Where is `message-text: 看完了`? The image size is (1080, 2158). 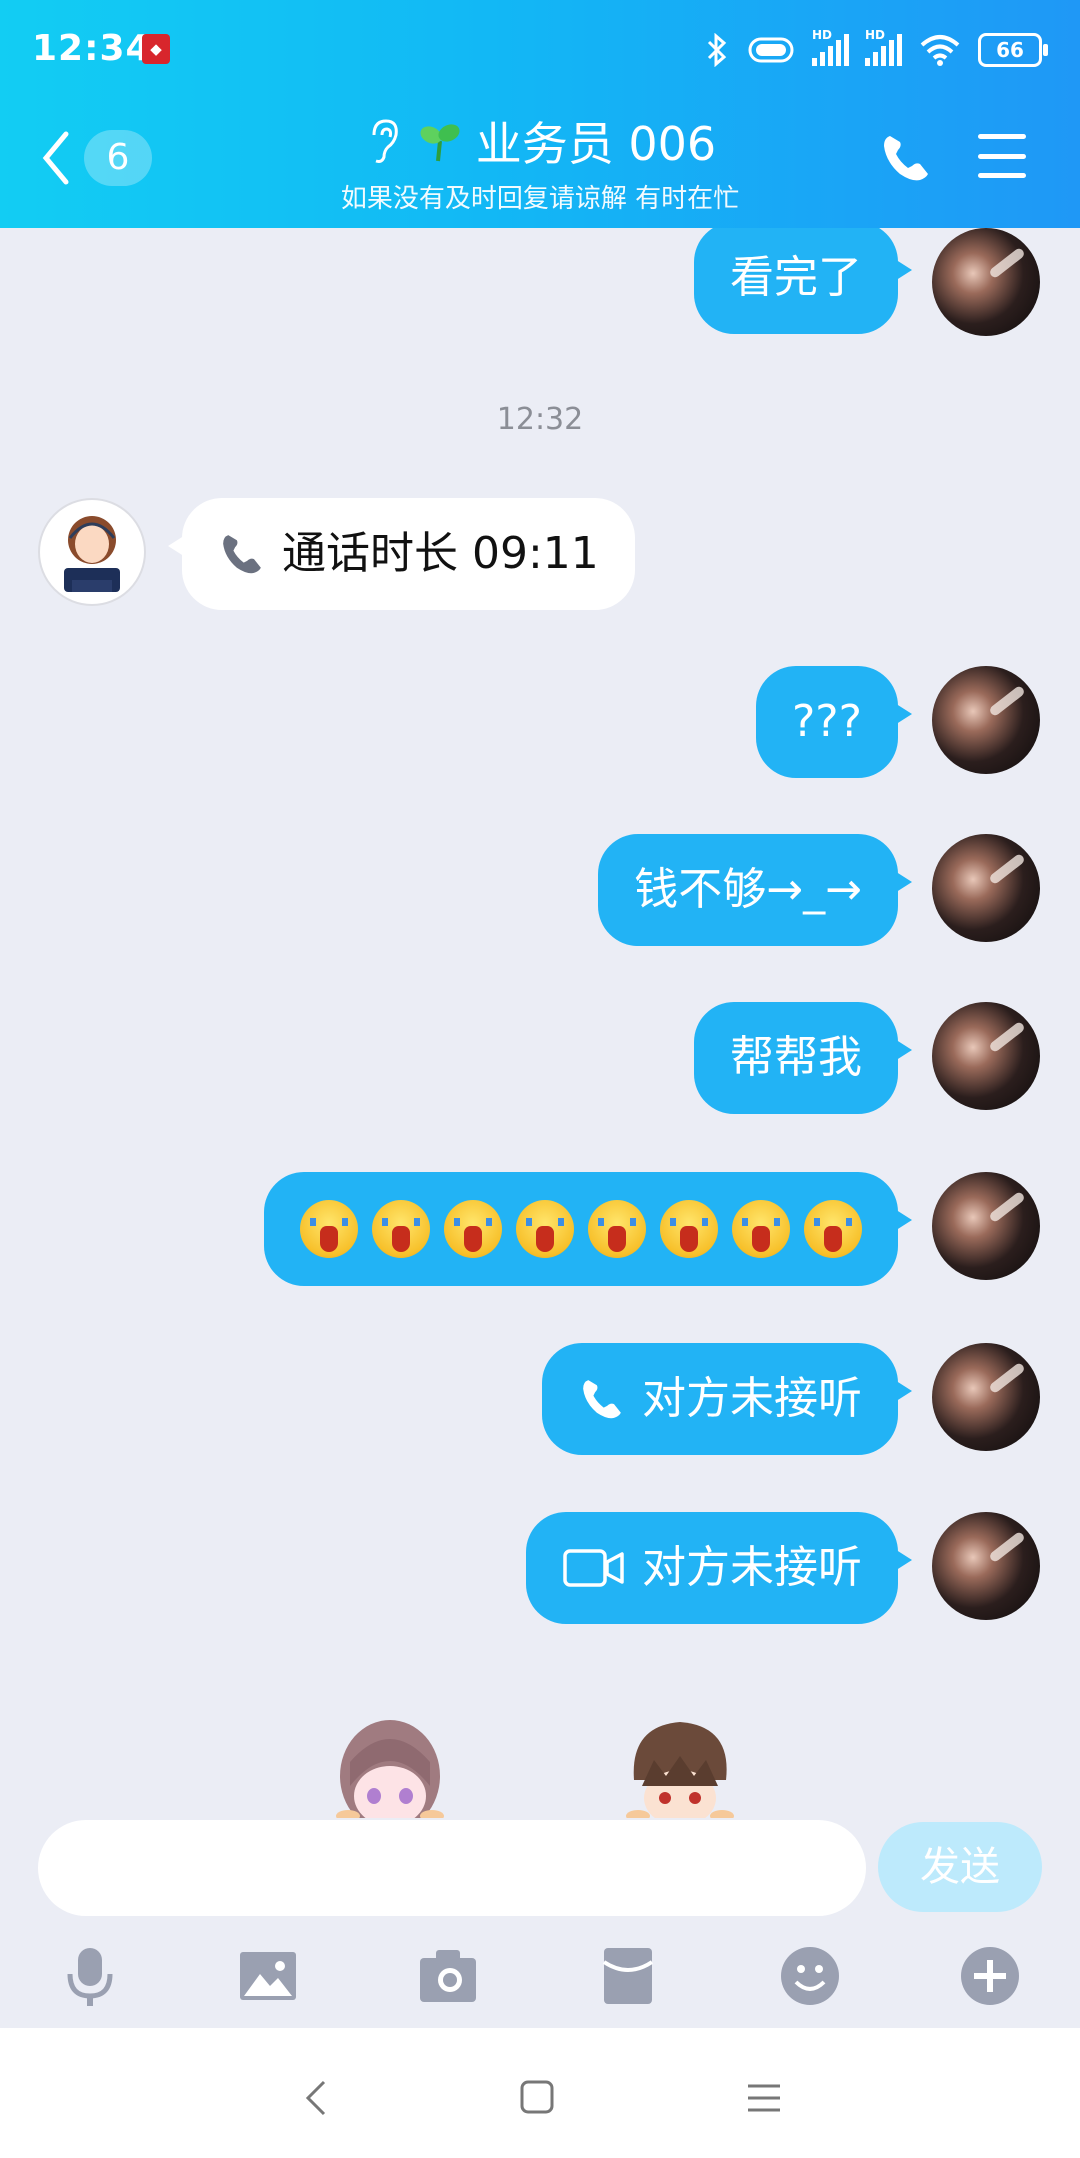
message-text: 看完了 is located at coordinates (796, 277).